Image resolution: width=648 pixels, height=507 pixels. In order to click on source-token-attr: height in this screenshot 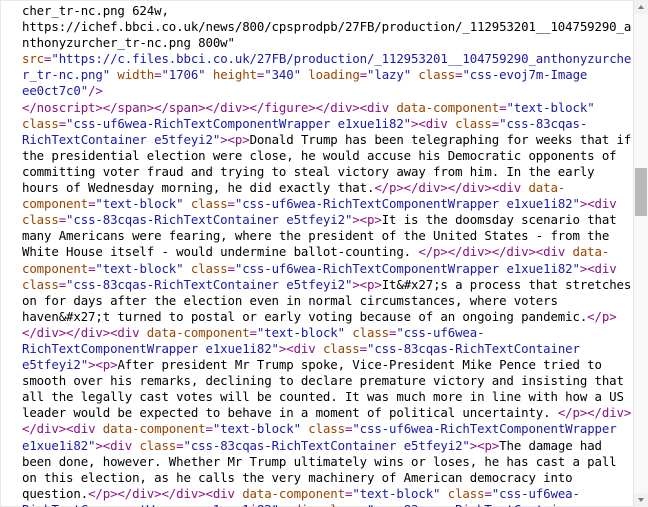, I will do `click(234, 75)`.